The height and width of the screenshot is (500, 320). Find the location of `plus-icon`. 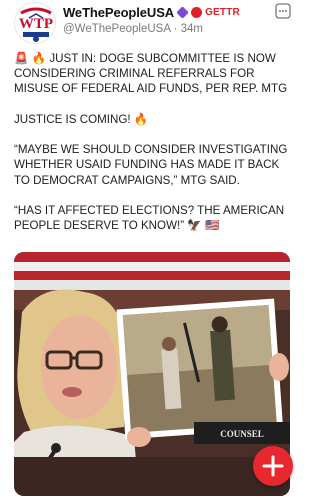

plus-icon is located at coordinates (273, 466).